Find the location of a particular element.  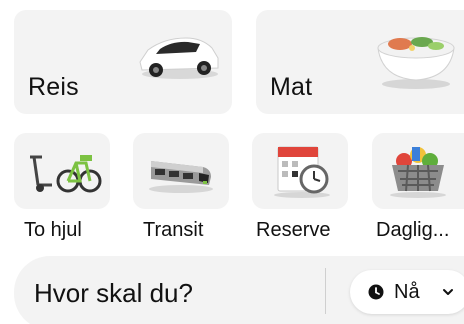

service-reserve is located at coordinates (300, 171).